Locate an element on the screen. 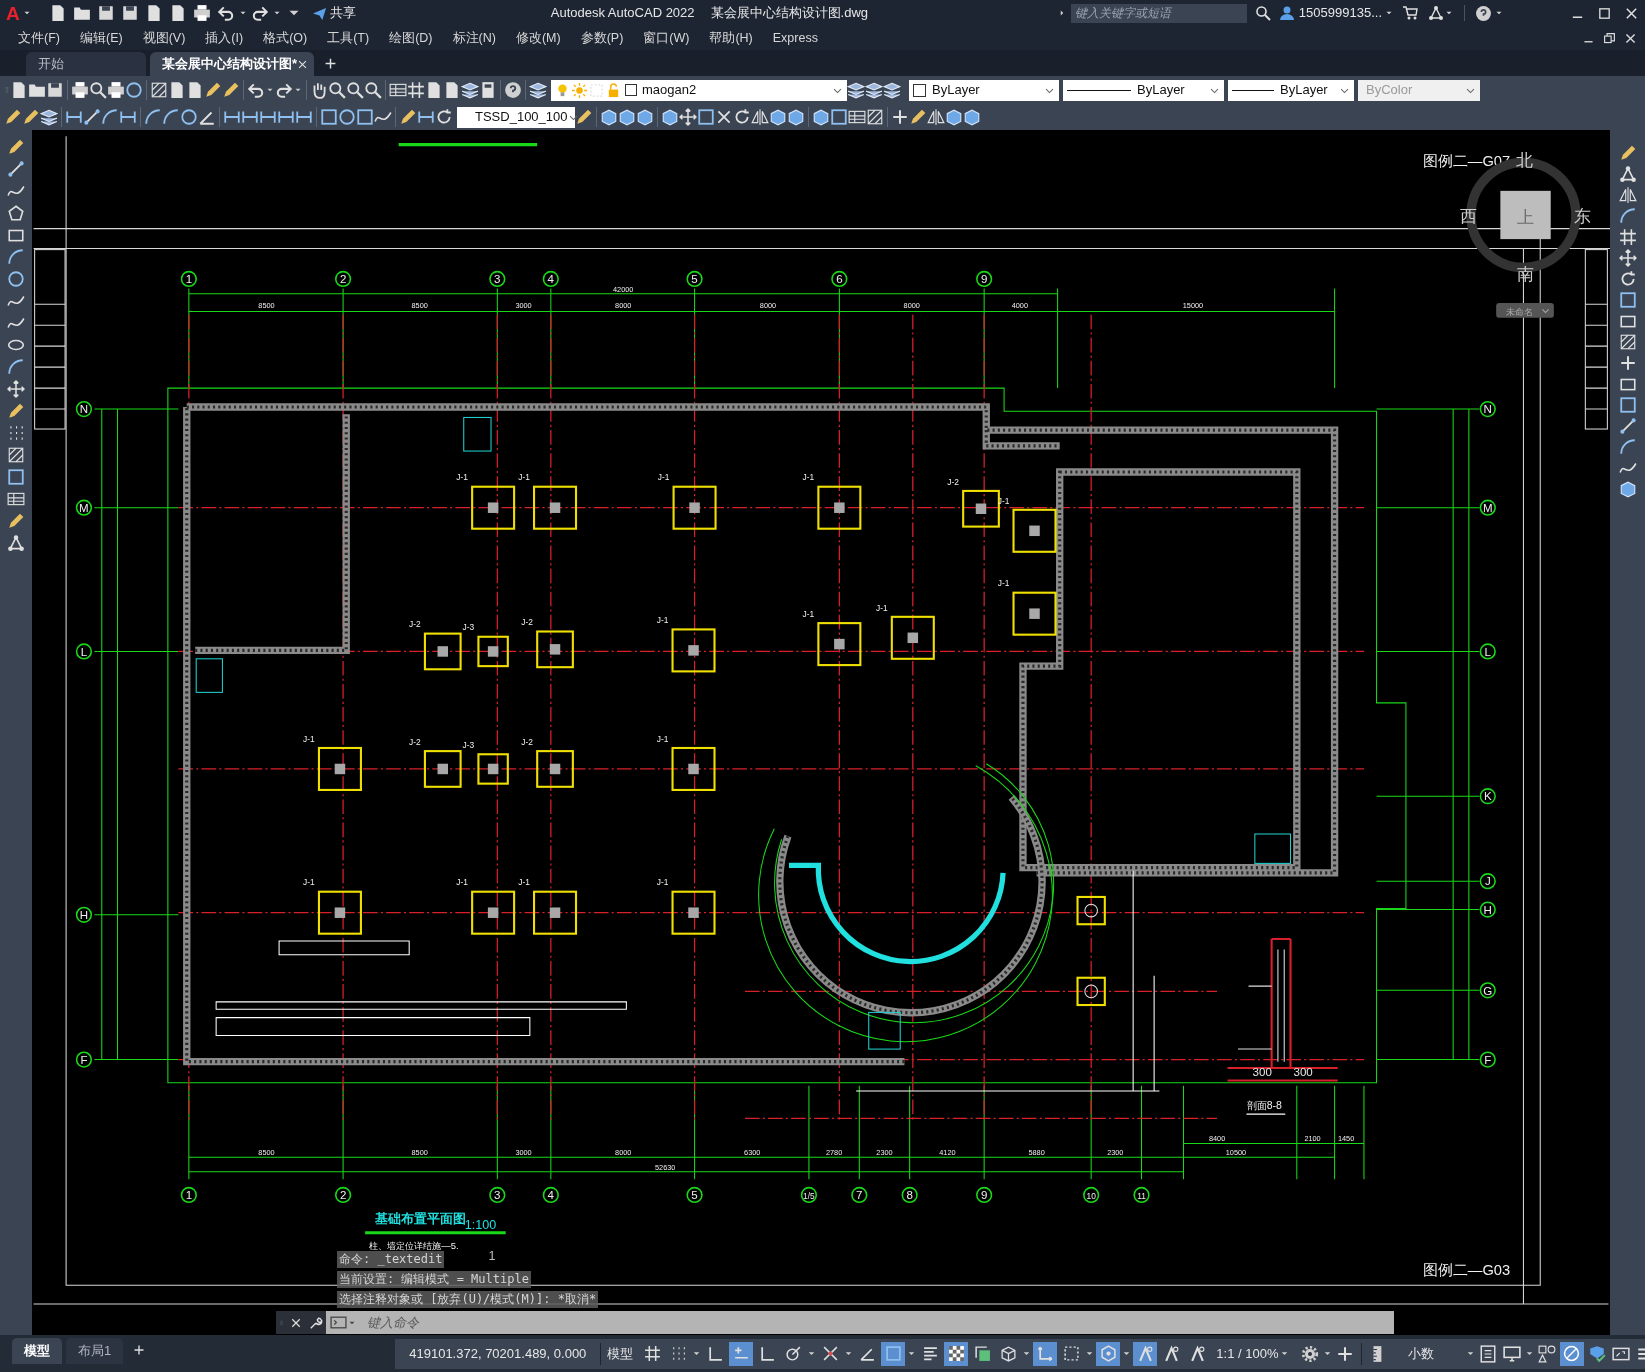  dimension-text: 10500 is located at coordinates (1236, 1153).